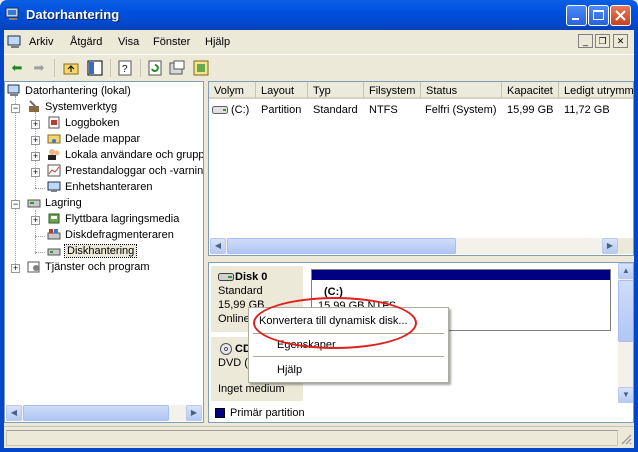 Image resolution: width=638 pixels, height=452 pixels. Describe the element at coordinates (461, 90) in the screenshot. I see `column-header-status: Status` at that location.